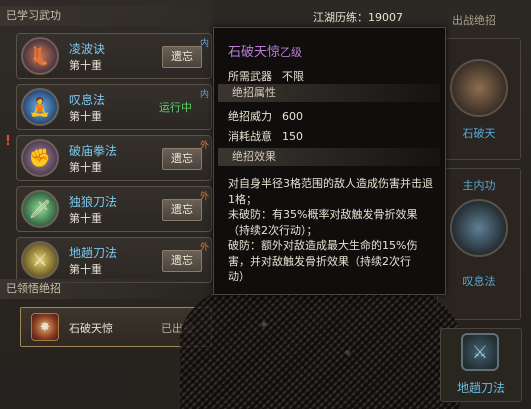 This screenshot has height=409, width=531. Describe the element at coordinates (292, 116) in the screenshot. I see `power-value: 600` at that location.